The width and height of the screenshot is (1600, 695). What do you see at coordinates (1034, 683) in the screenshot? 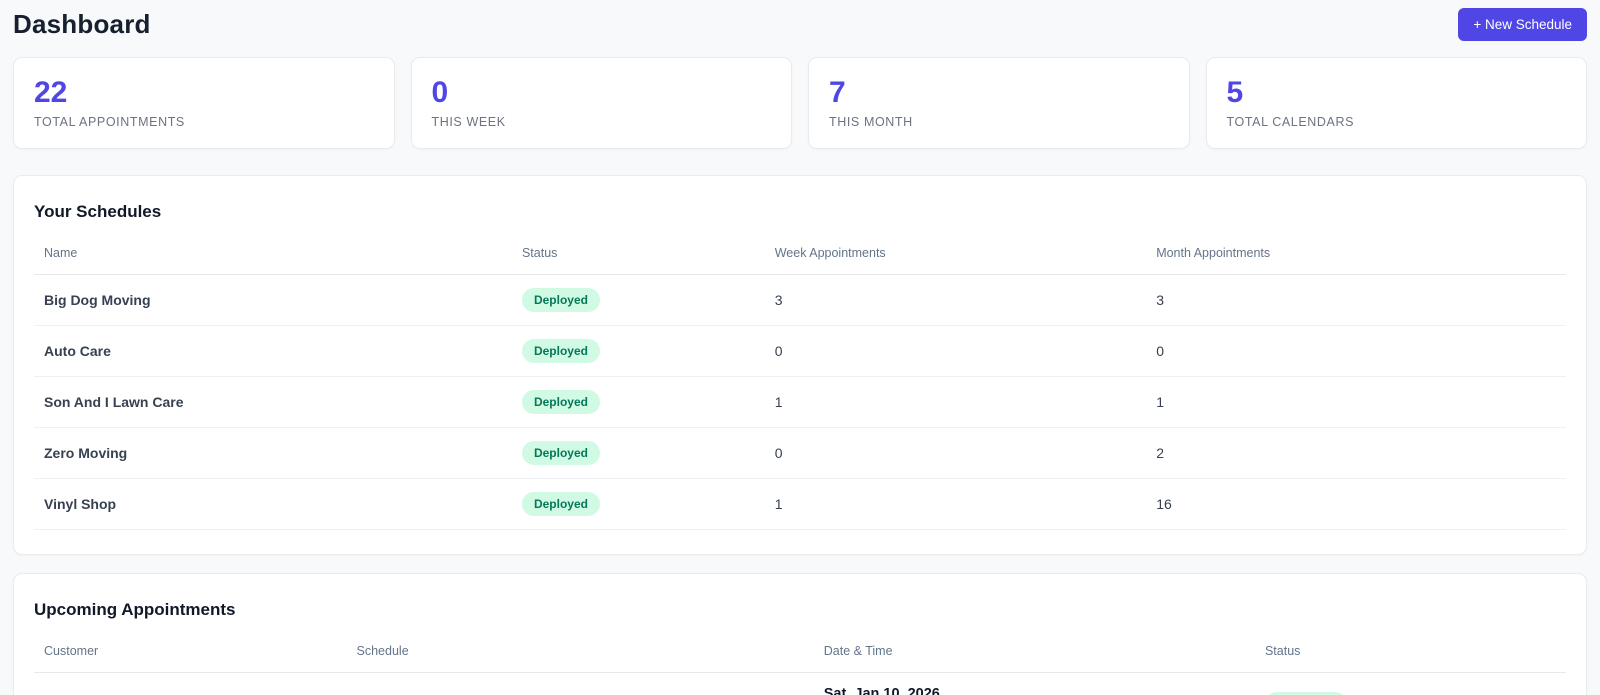
I see `appointment-datetime: Sat, Jan 10, 2026 10:00 AM` at bounding box center [1034, 683].